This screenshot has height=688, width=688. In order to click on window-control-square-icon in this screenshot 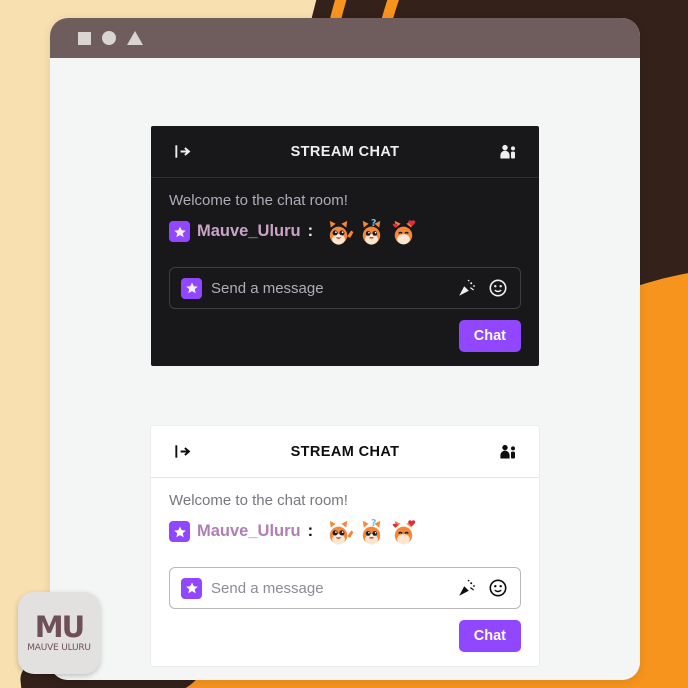, I will do `click(84, 38)`.